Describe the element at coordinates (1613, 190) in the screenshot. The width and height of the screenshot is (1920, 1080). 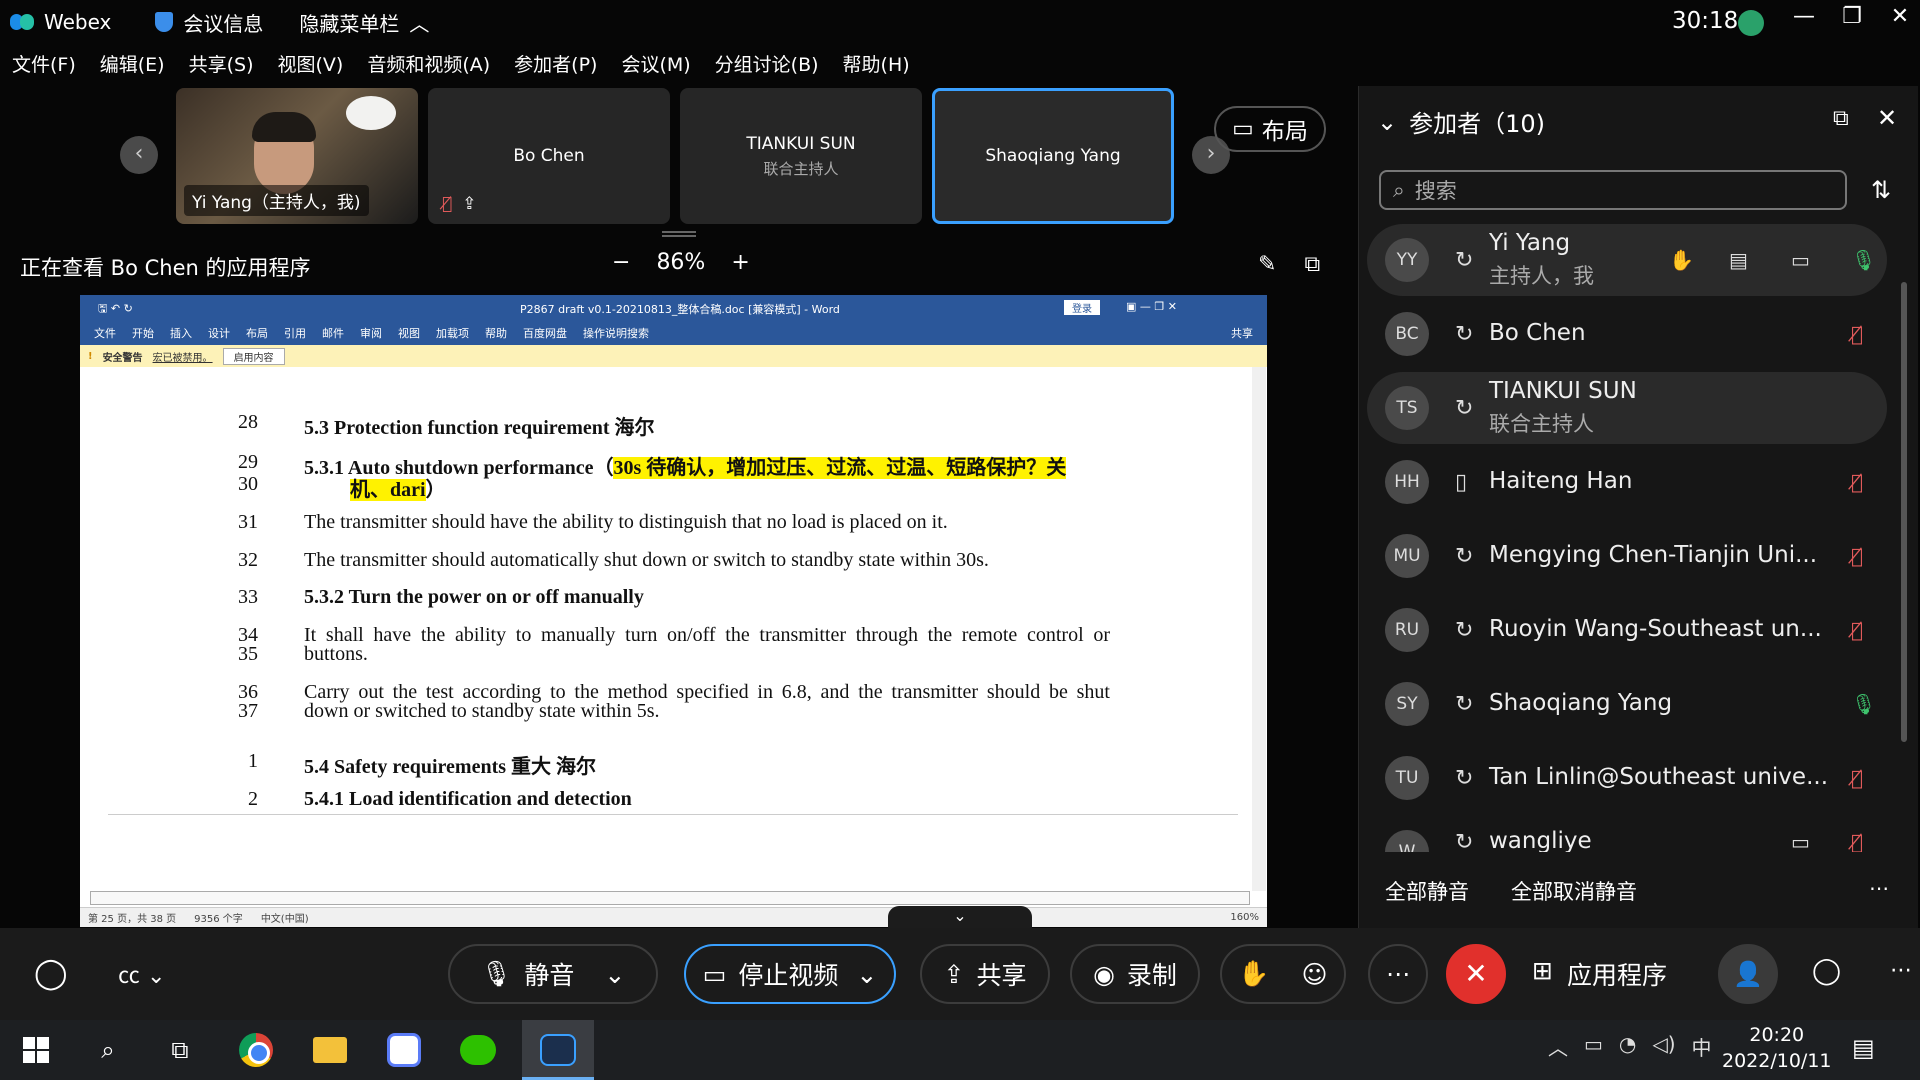
I see `participant-search-input: ⌕ 搜索` at that location.